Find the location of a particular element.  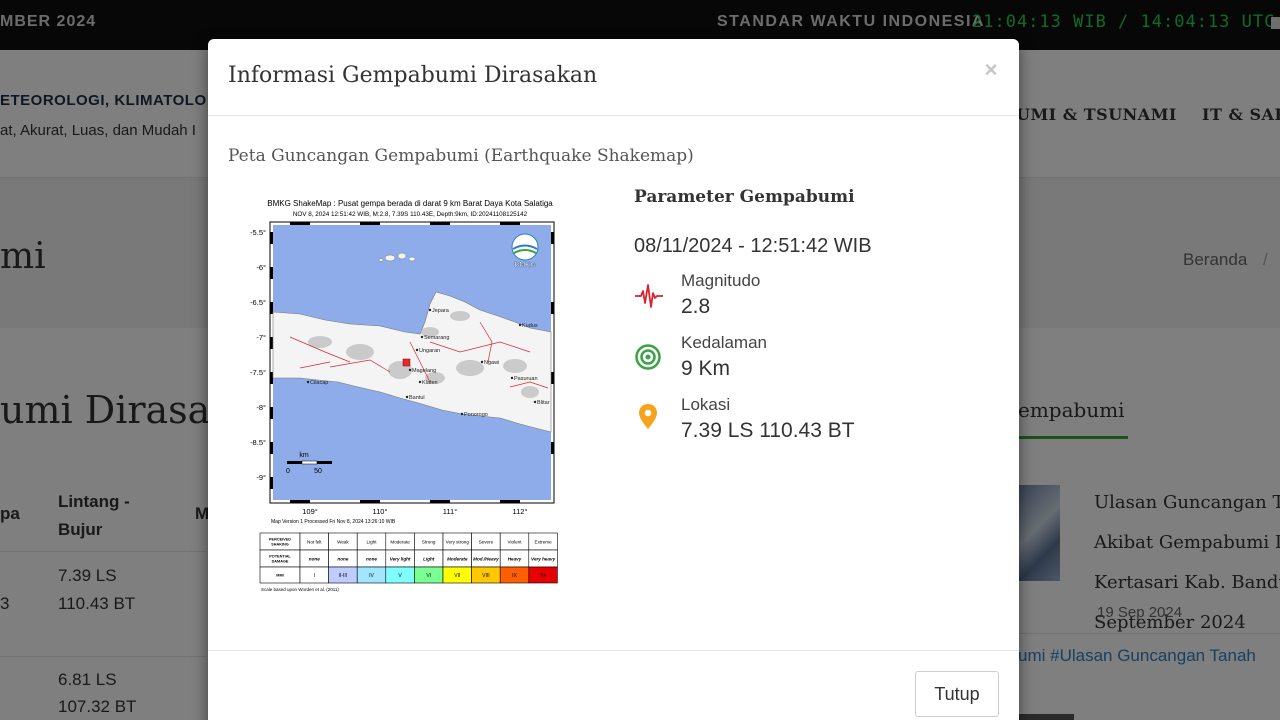

lat-tick: -9° is located at coordinates (261, 477).